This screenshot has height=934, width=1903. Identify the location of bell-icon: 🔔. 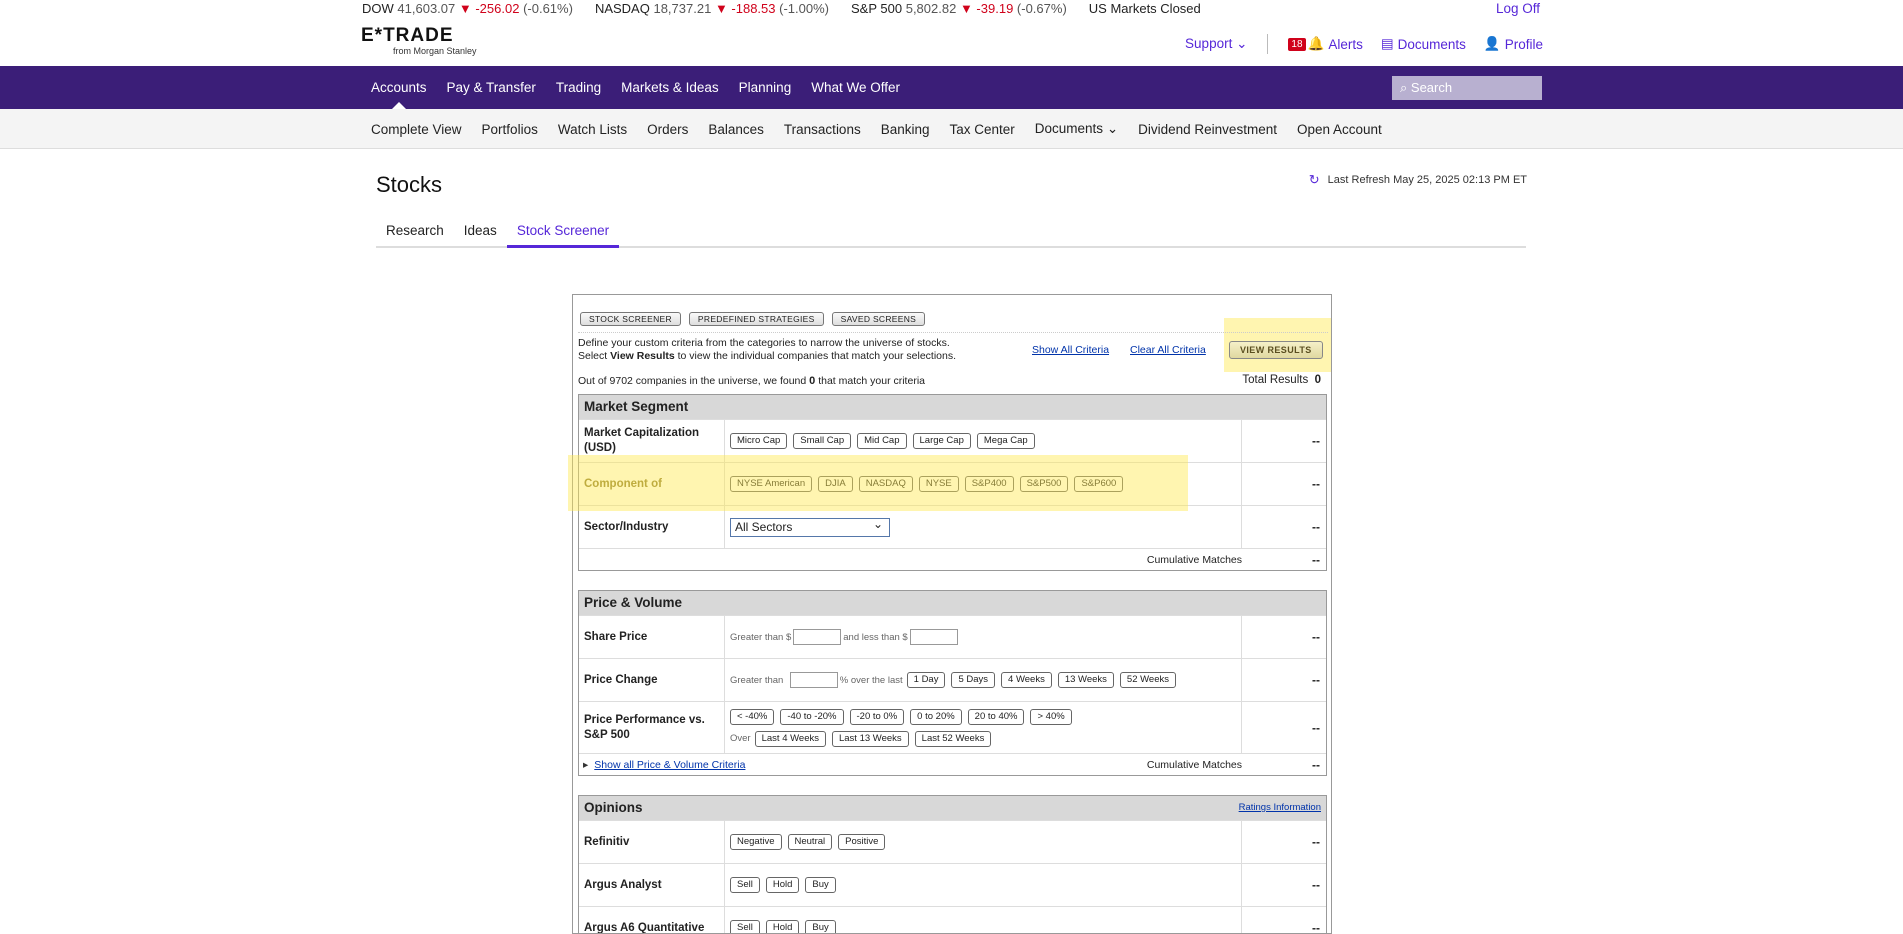
(1316, 43).